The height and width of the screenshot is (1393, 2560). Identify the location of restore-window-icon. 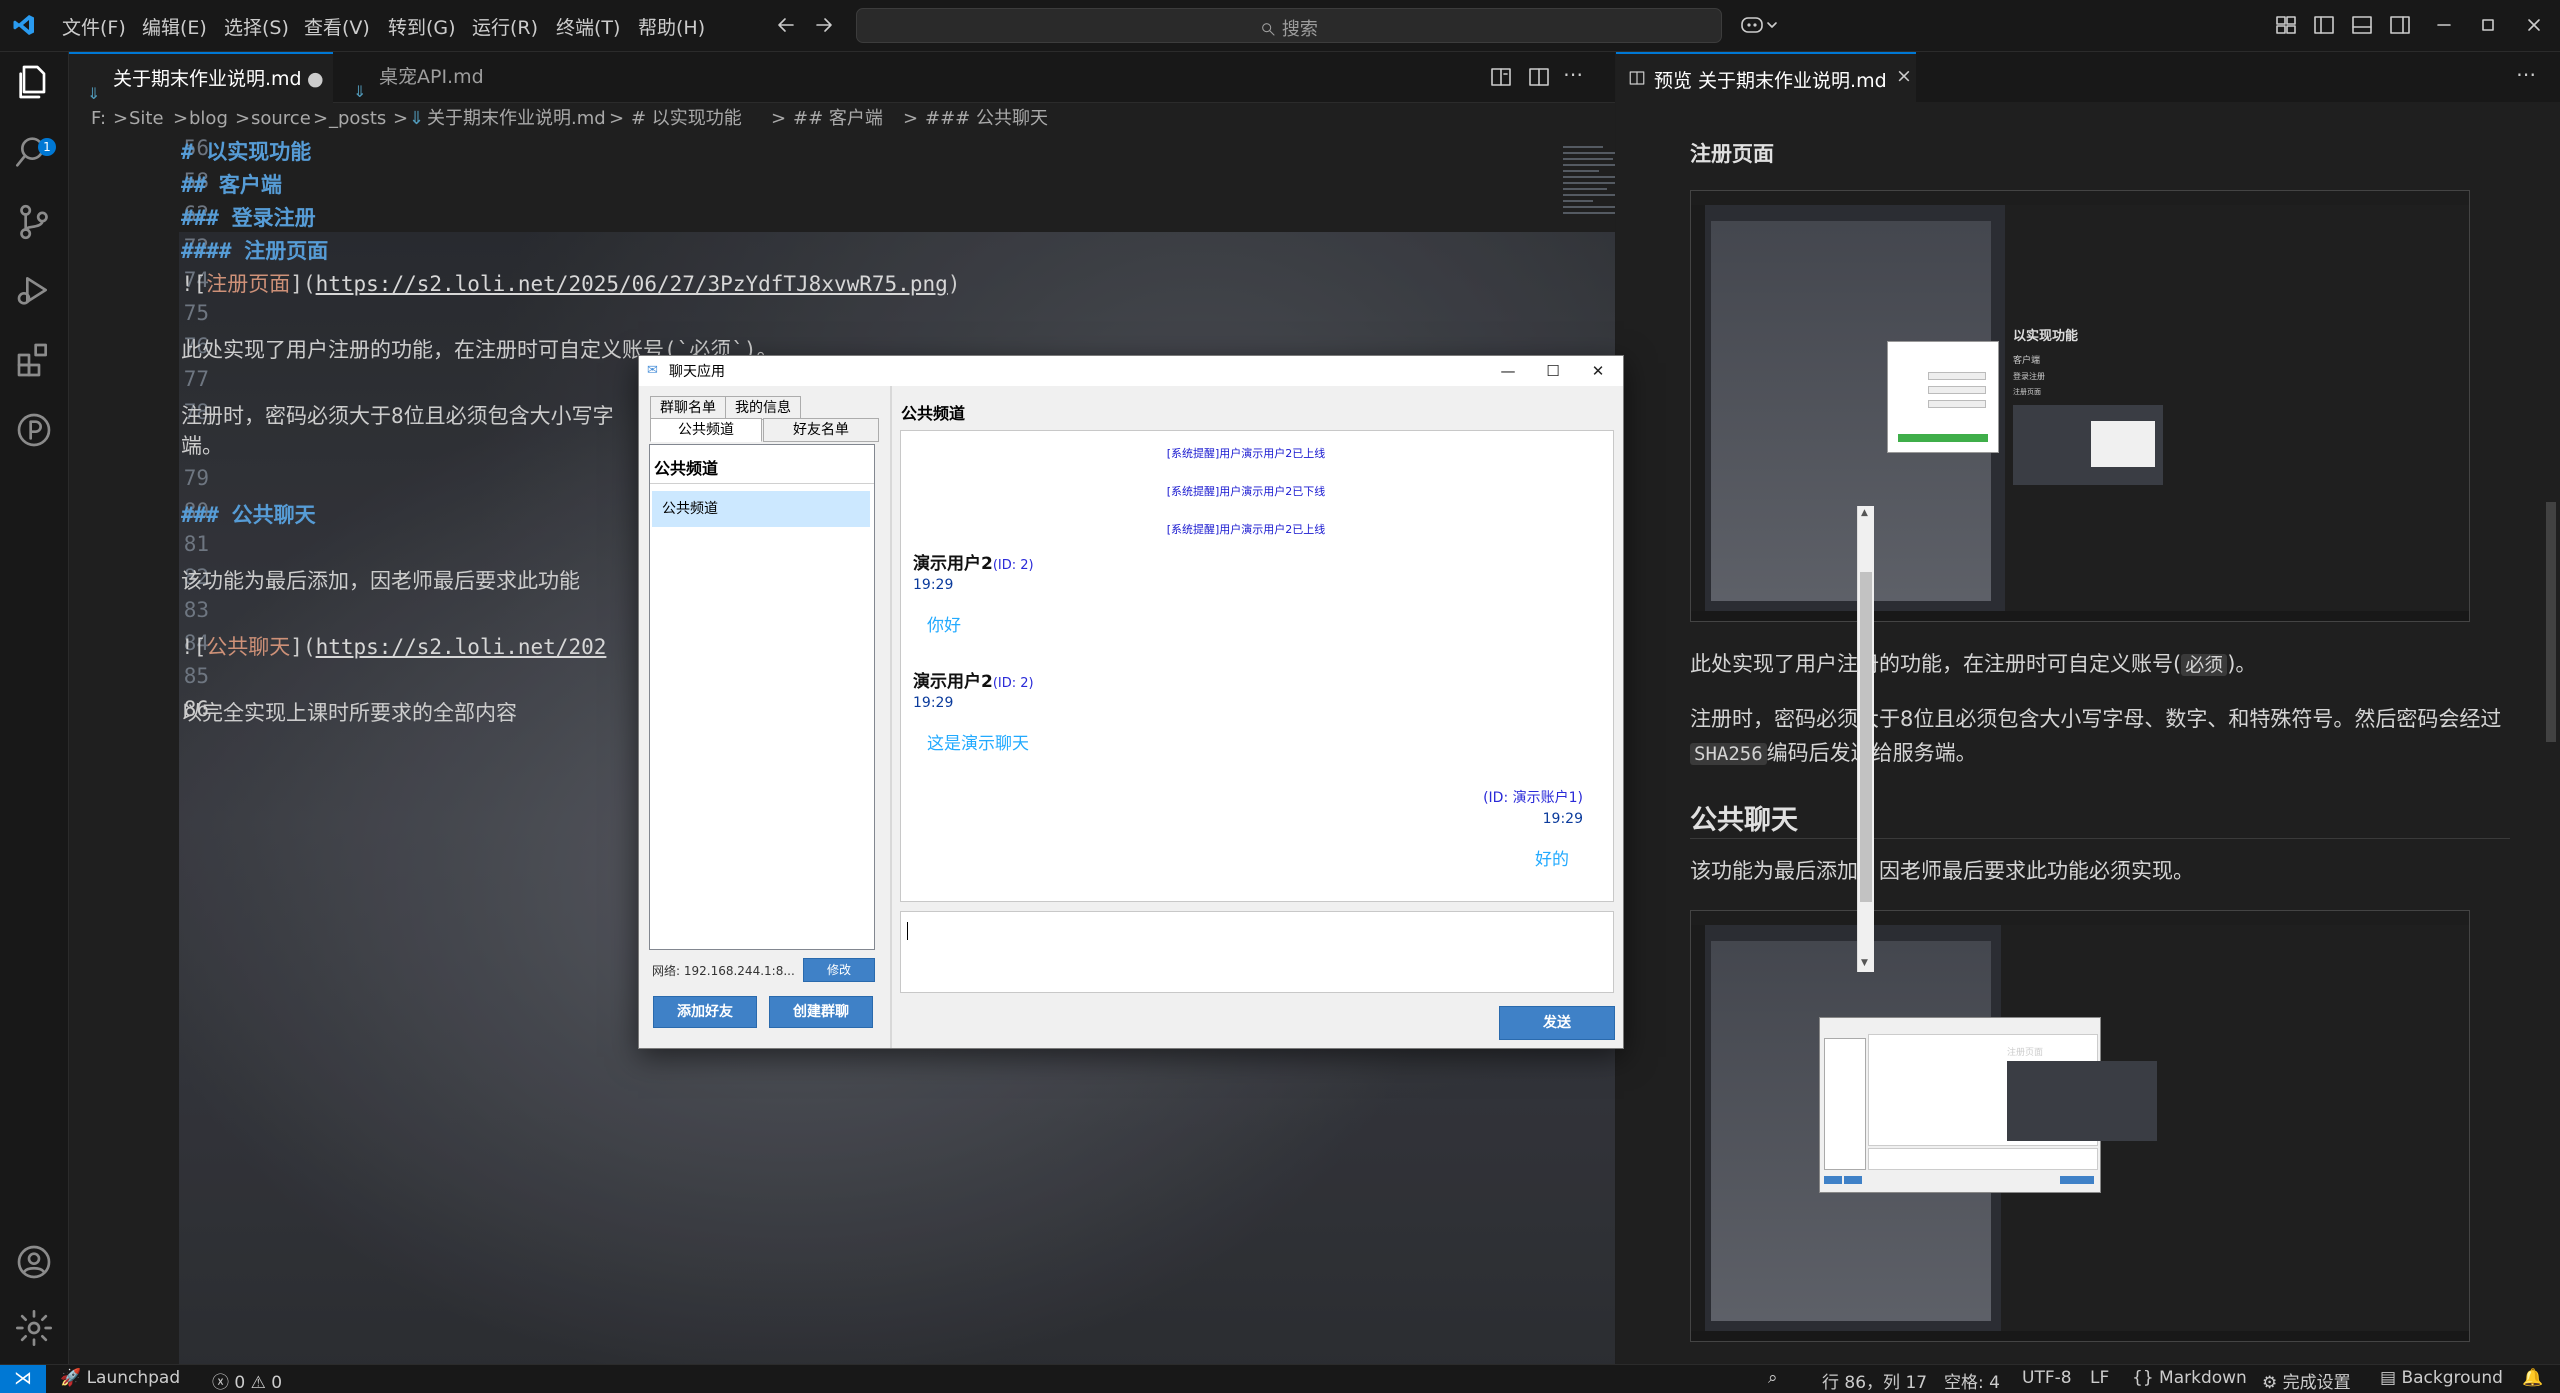
(2488, 25).